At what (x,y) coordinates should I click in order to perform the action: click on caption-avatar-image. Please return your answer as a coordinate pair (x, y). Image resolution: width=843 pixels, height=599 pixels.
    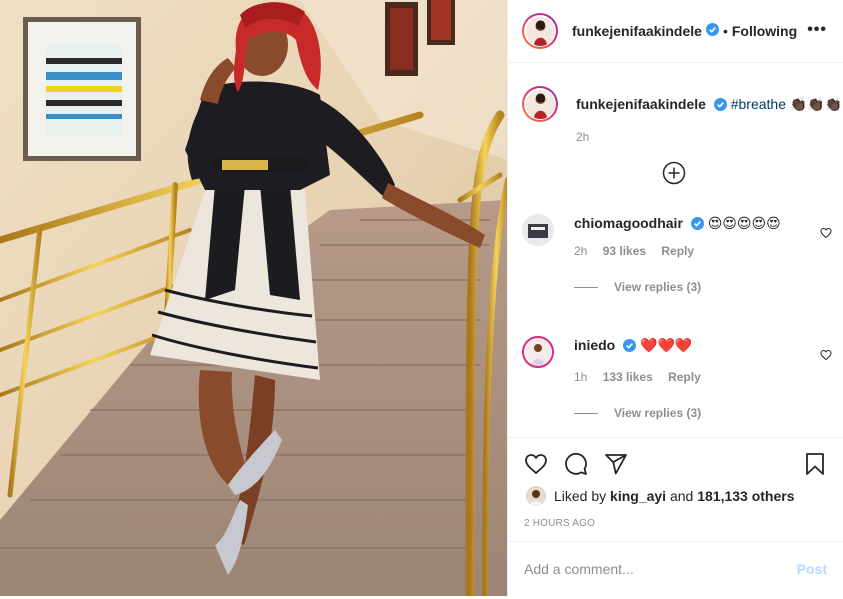
    Looking at the image, I should click on (540, 104).